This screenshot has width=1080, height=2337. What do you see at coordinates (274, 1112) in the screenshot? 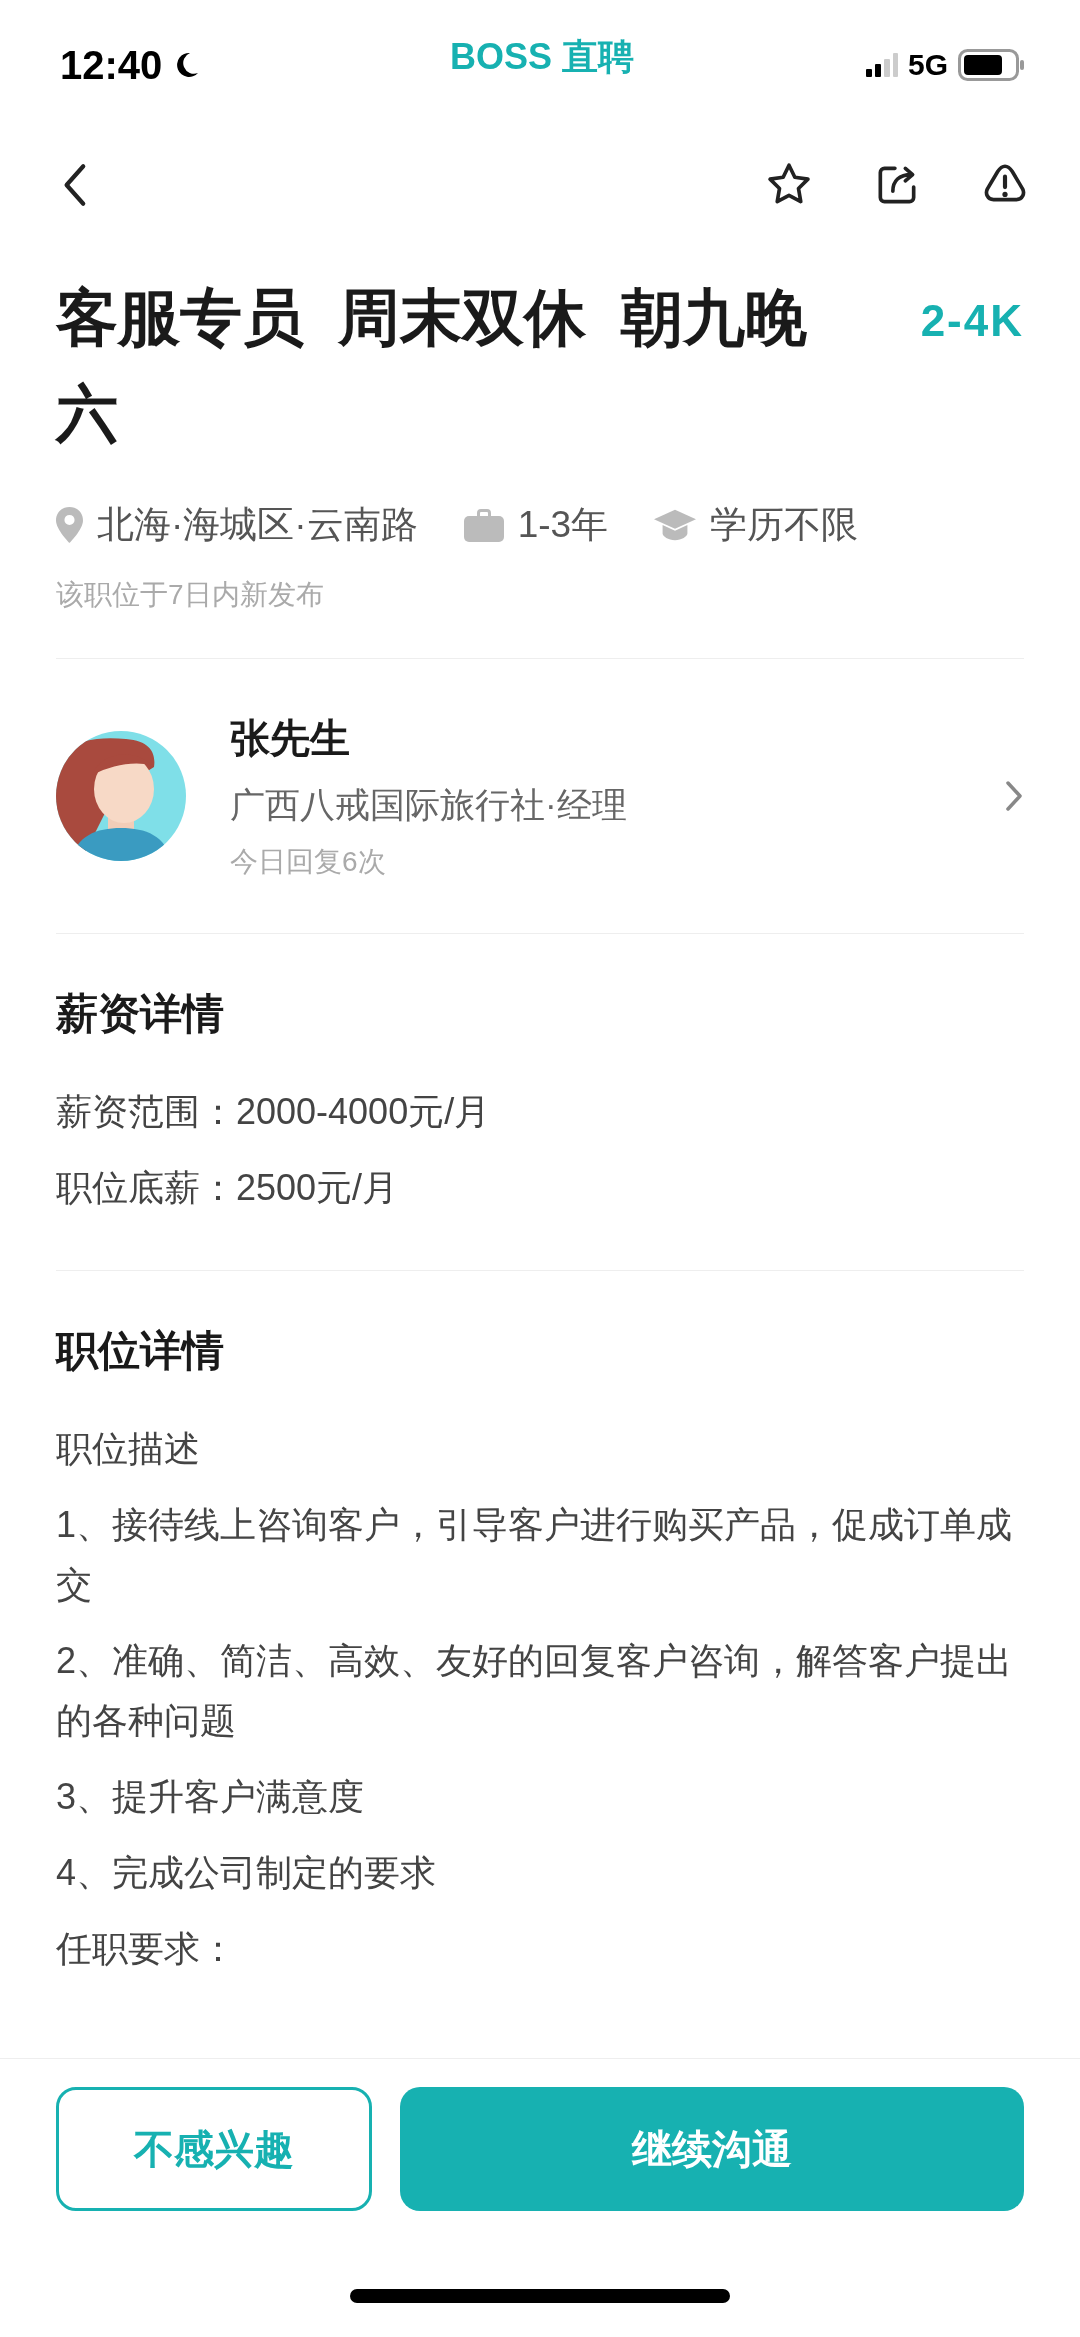
I see `detail-line: 薪资范围：2000-4000元/月` at bounding box center [274, 1112].